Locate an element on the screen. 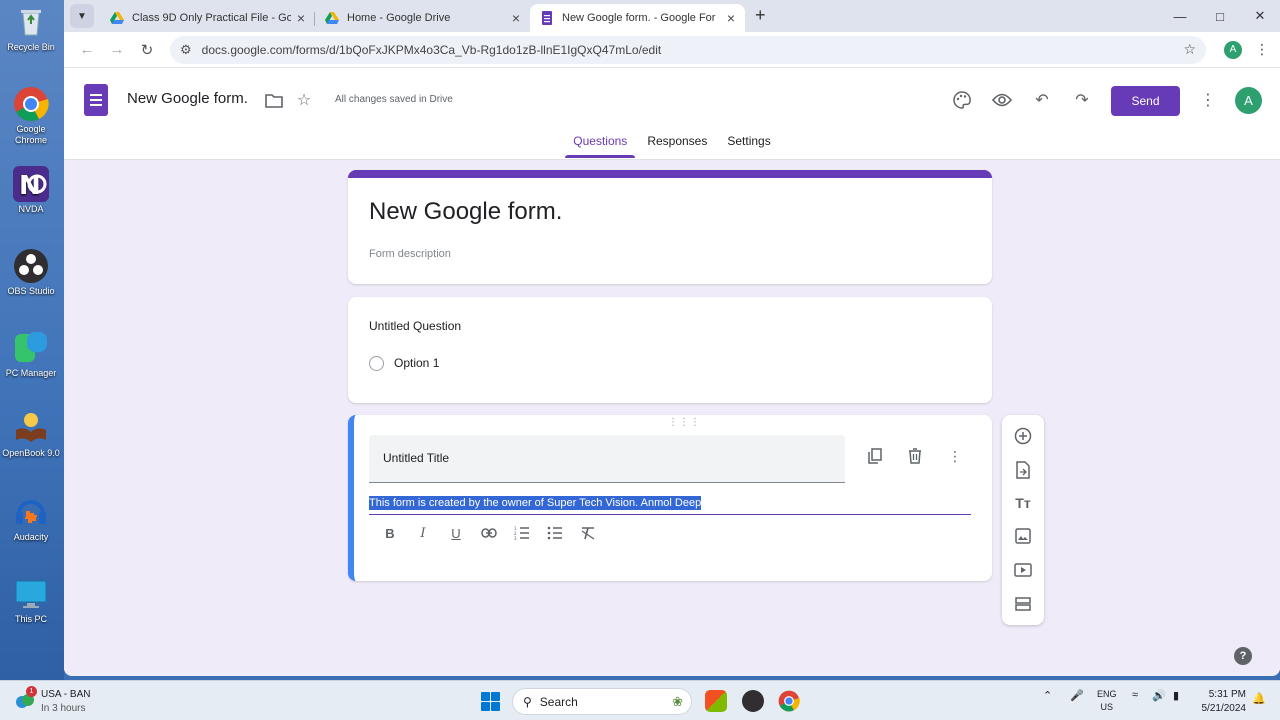  notification-bell-icon: 🔔 is located at coordinates (1259, 698).